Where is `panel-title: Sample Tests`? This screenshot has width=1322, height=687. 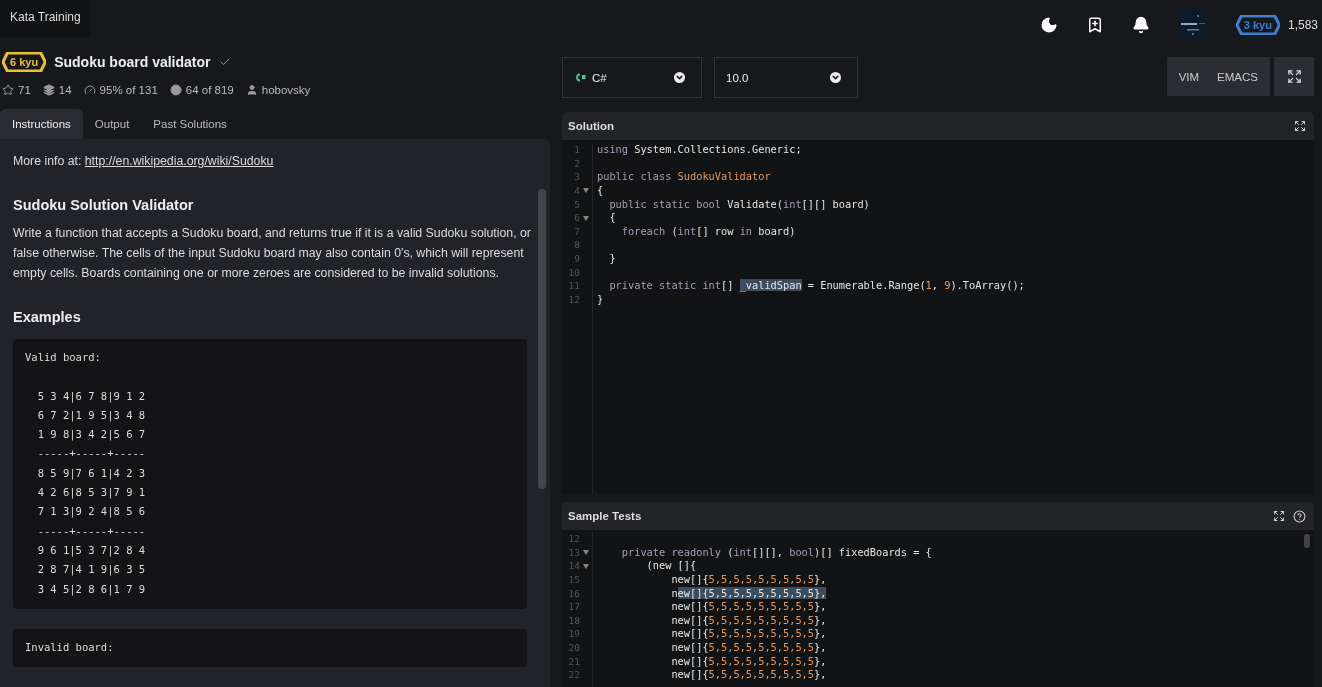 panel-title: Sample Tests is located at coordinates (605, 516).